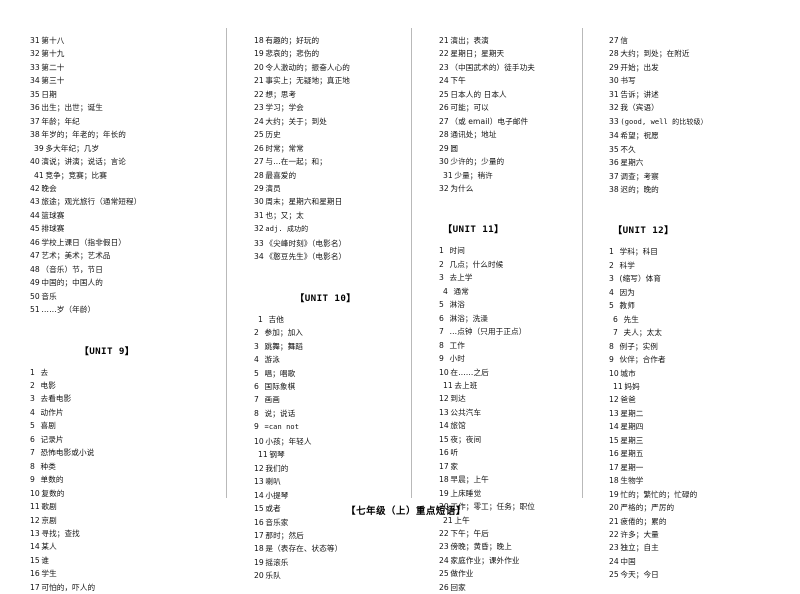 The image size is (800, 594). I want to click on vocabulary-entry: 38 年岁的；年老的；年长的, so click(124, 134).